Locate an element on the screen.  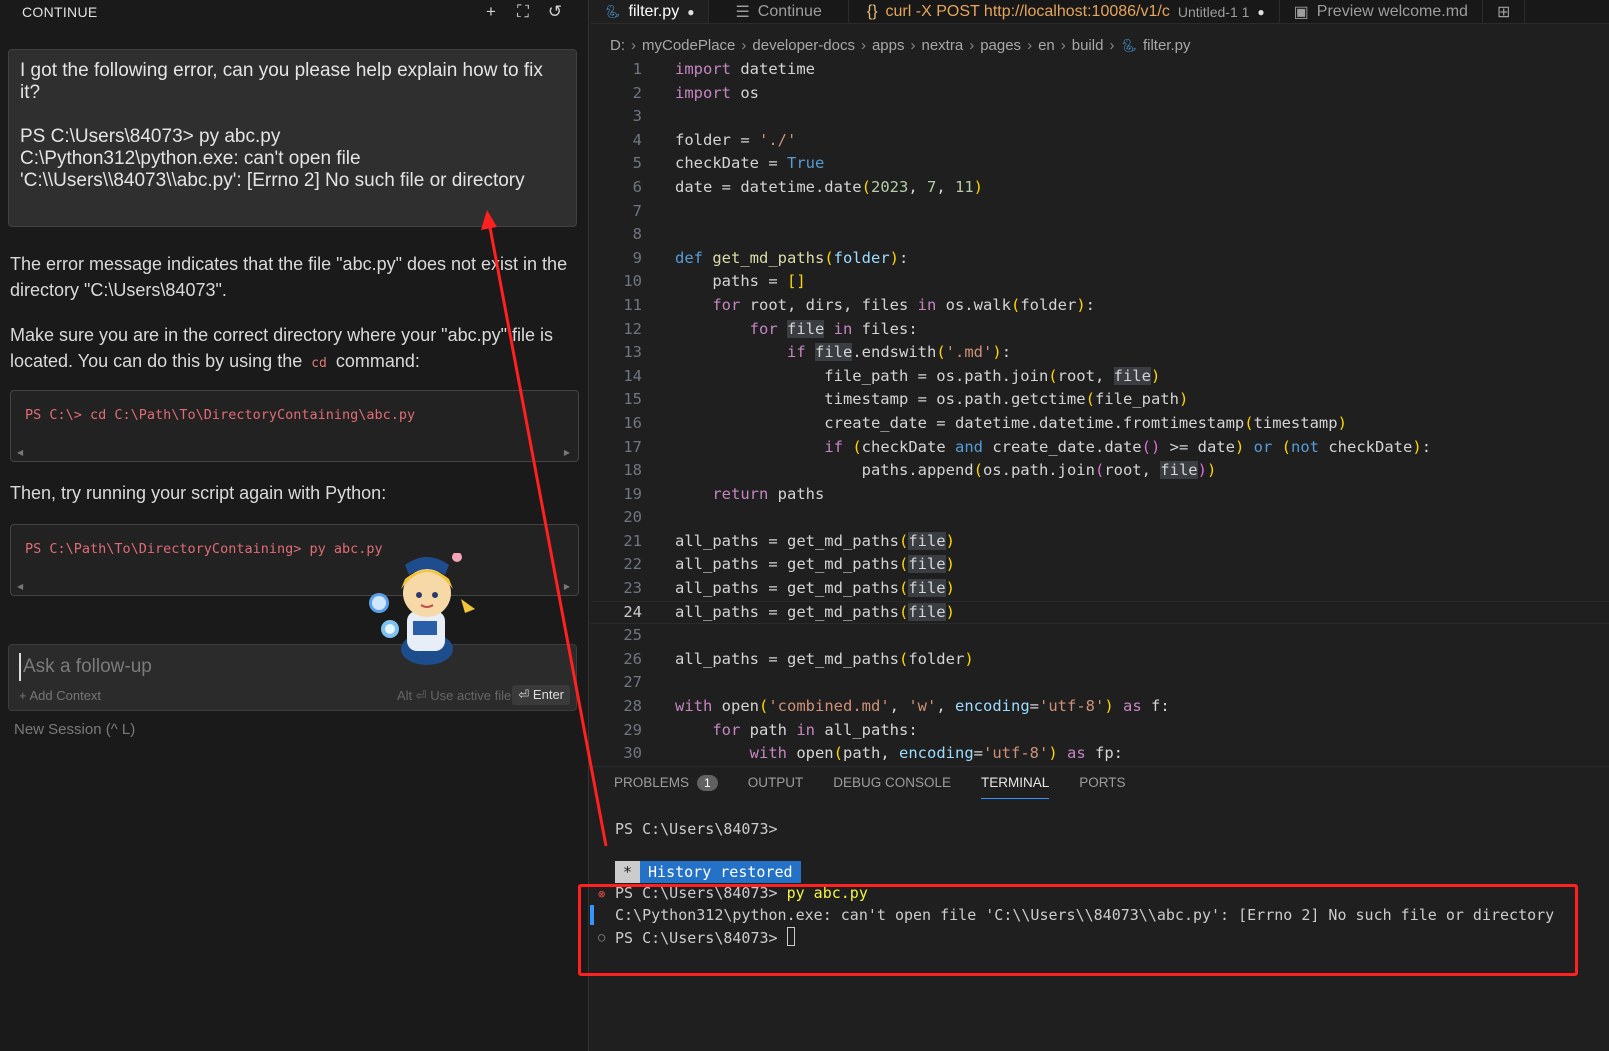
breadcrumb-item: D: is located at coordinates (617, 45).